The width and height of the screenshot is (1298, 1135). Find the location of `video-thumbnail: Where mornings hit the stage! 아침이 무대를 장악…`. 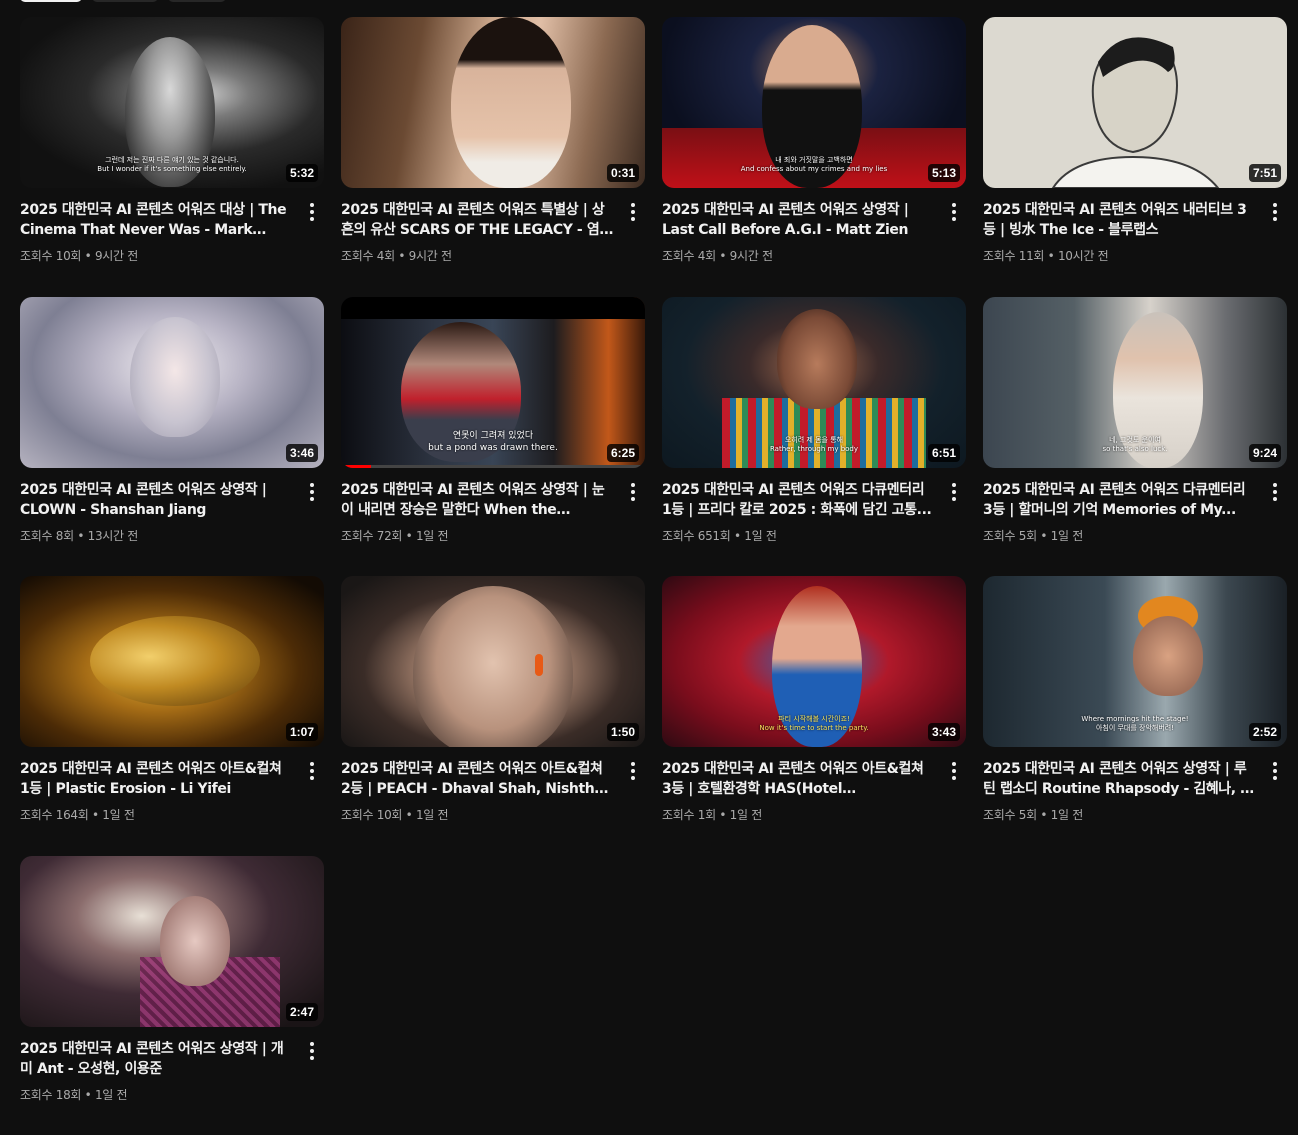

video-thumbnail: Where mornings hit the stage! 아침이 무대를 장악… is located at coordinates (1135, 661).